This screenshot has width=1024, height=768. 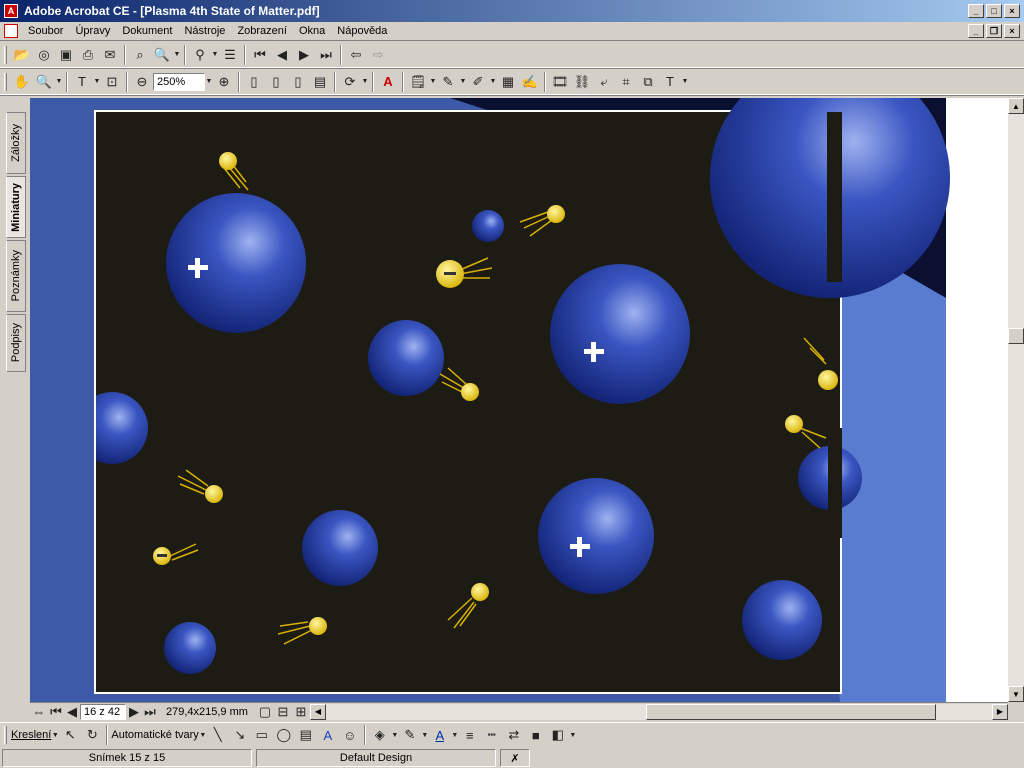 What do you see at coordinates (298, 82) in the screenshot?
I see `fit-width-icon: ▯` at bounding box center [298, 82].